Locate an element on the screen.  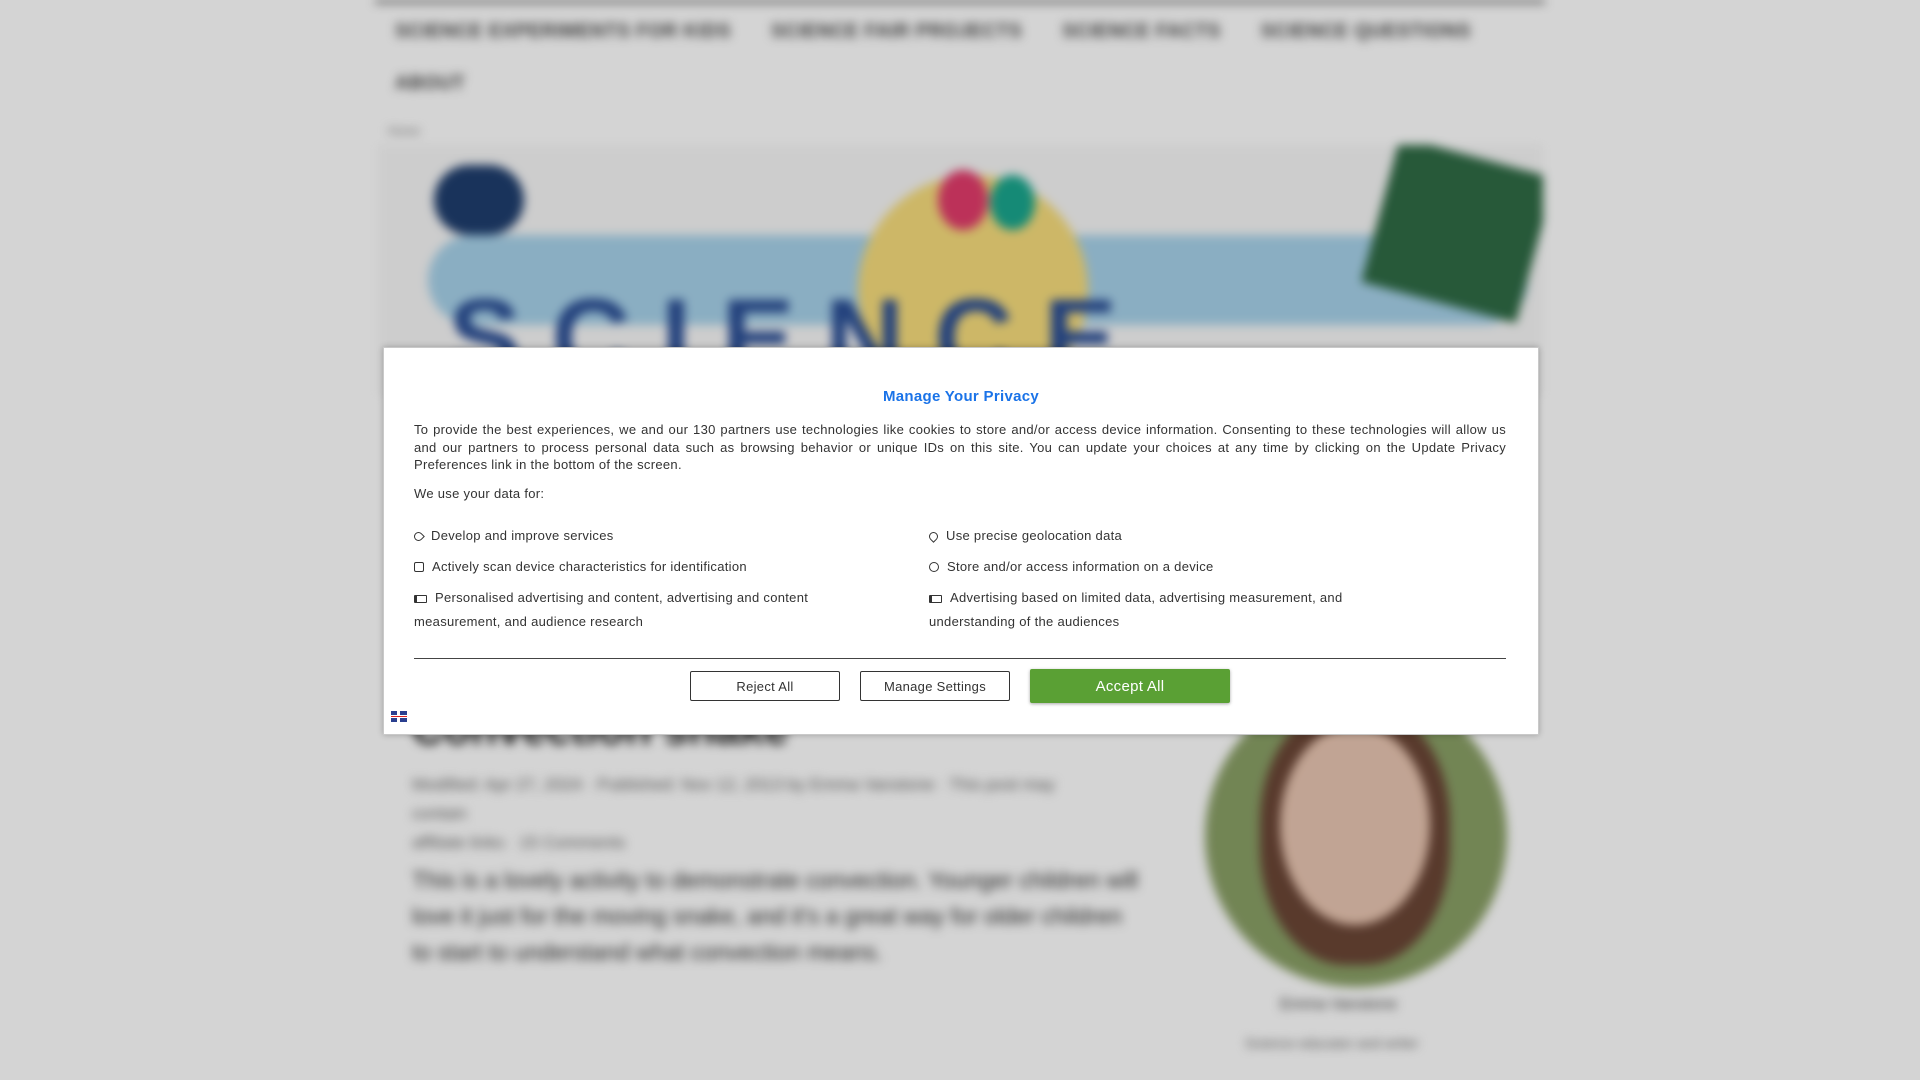
cookie-icon is located at coordinates (934, 567).